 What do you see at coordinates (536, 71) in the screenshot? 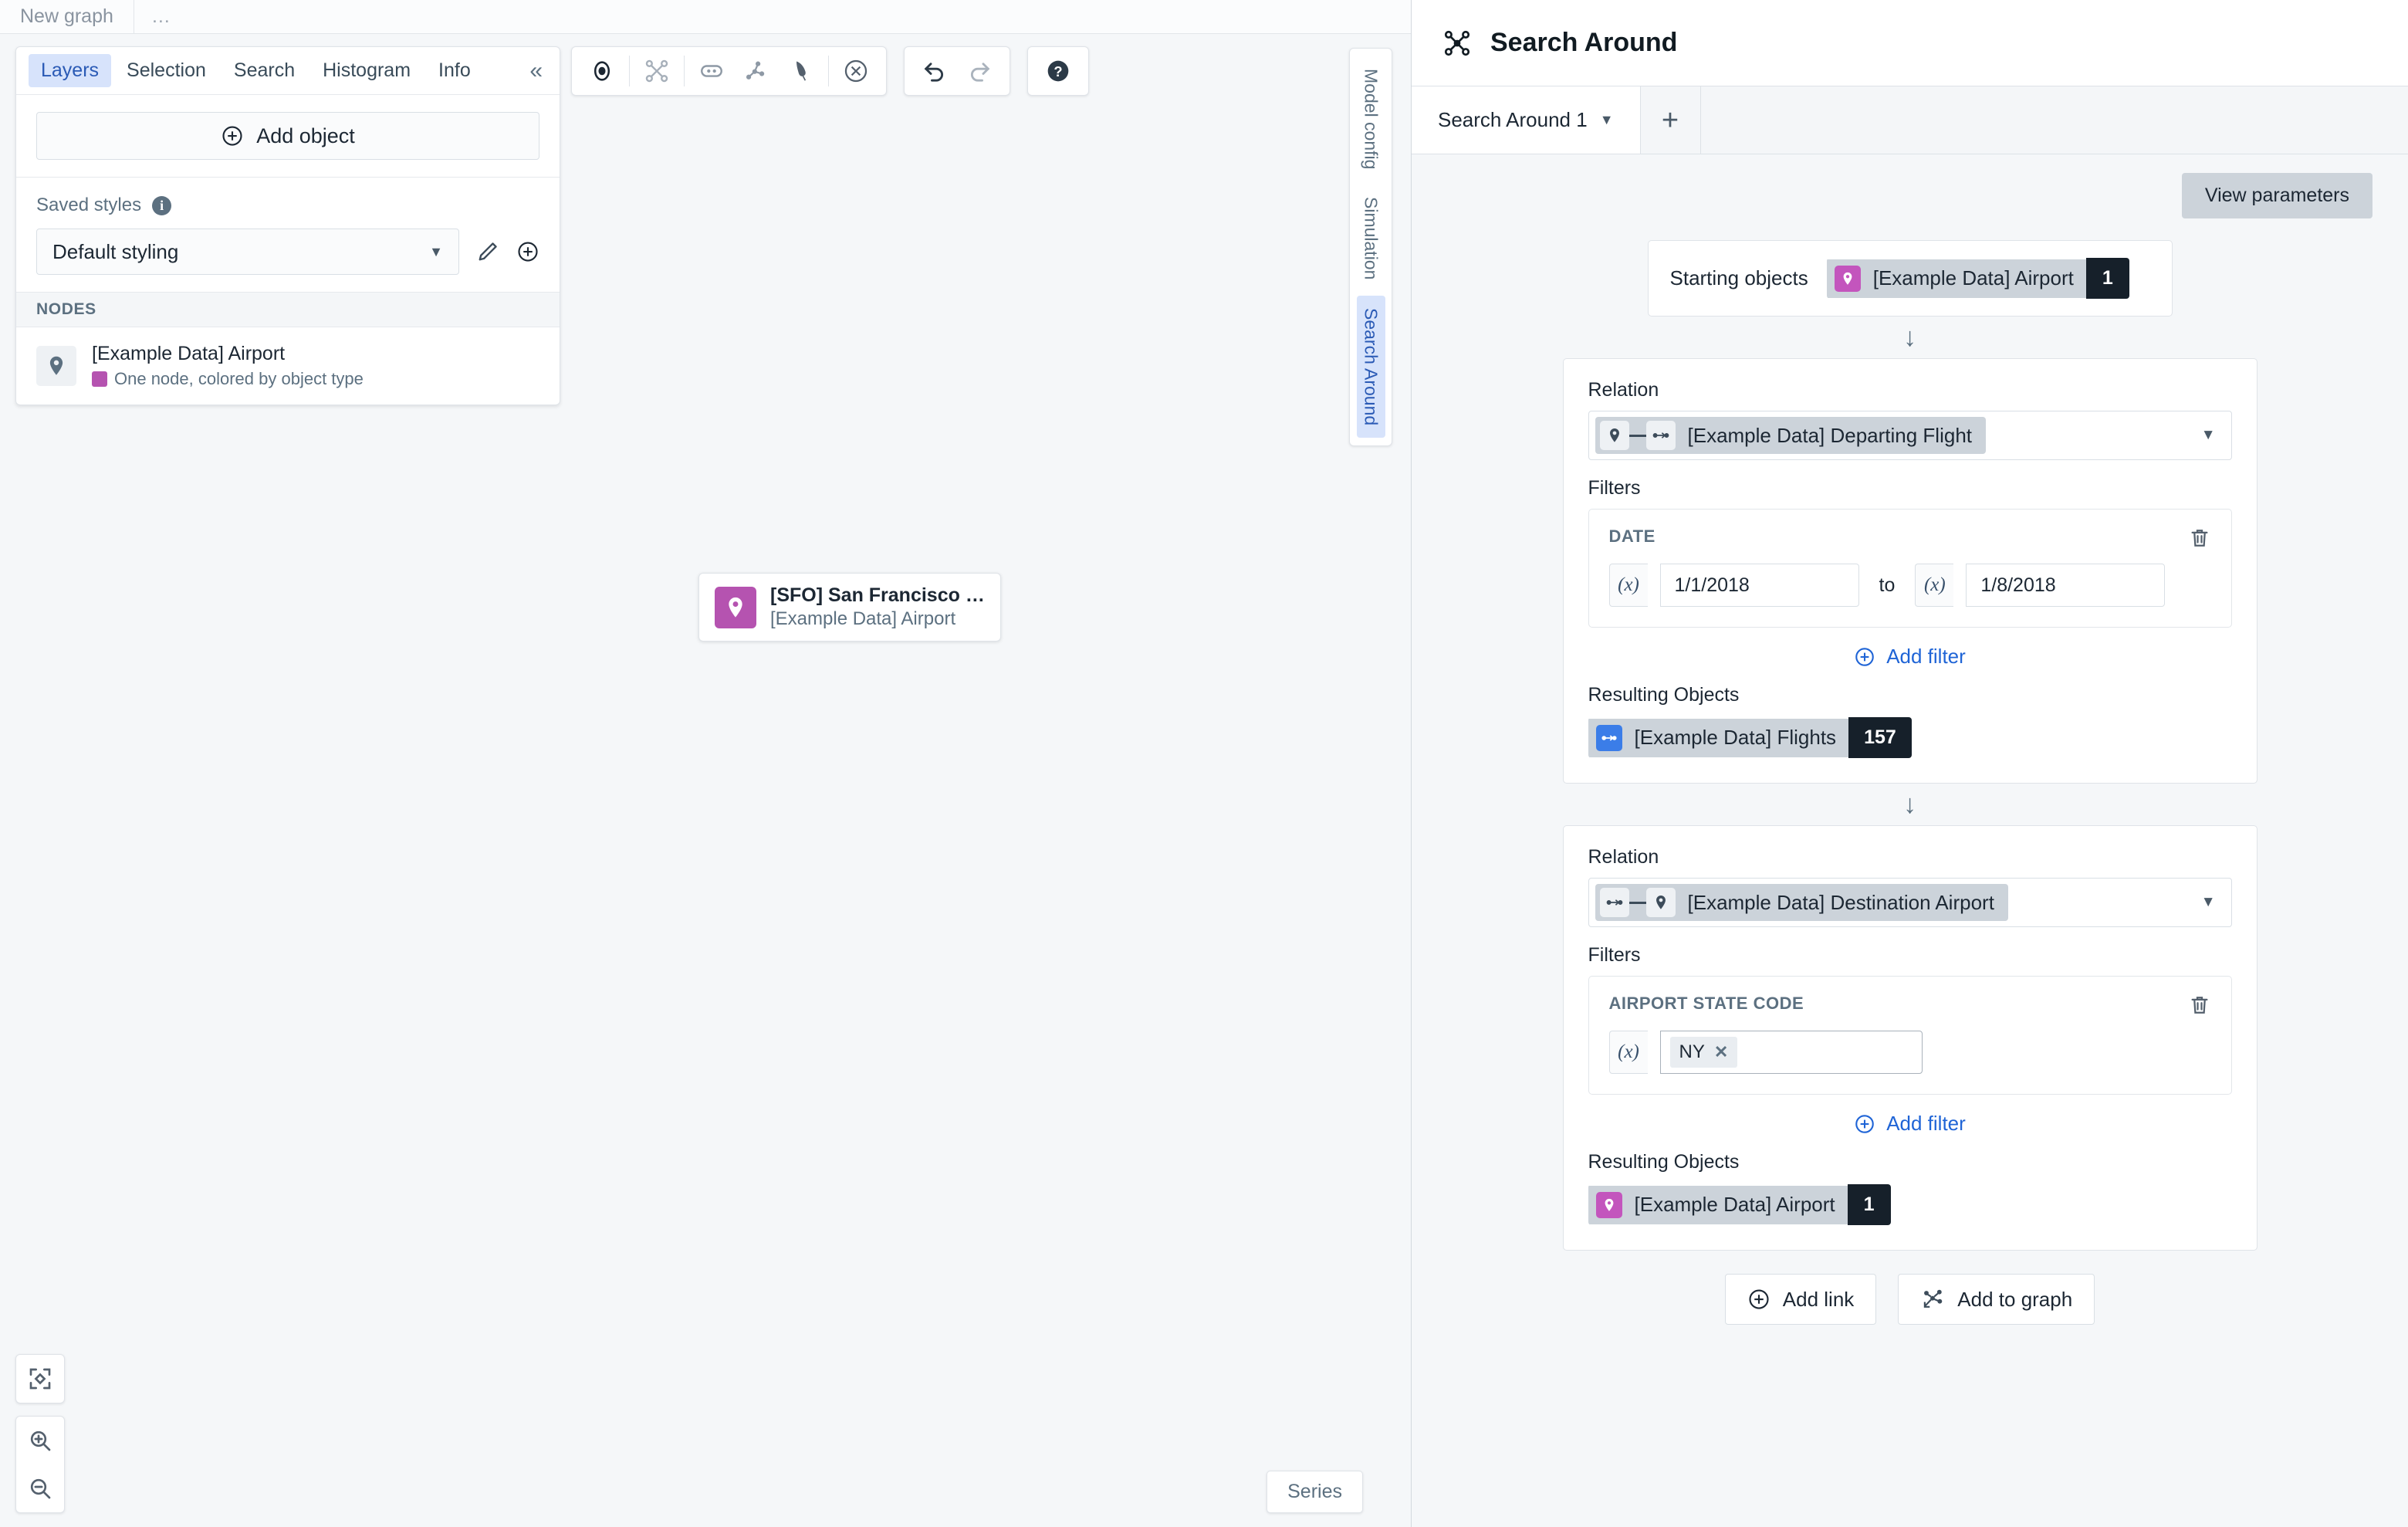
I see `collapse-panel-icon: «` at bounding box center [536, 71].